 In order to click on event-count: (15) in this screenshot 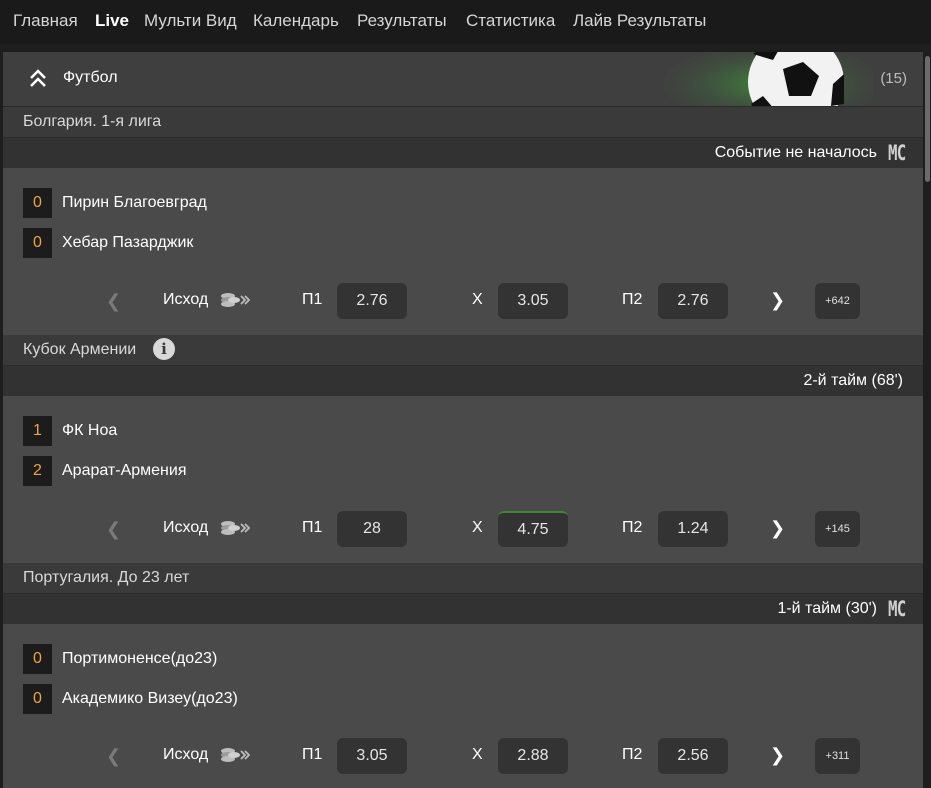, I will do `click(893, 78)`.